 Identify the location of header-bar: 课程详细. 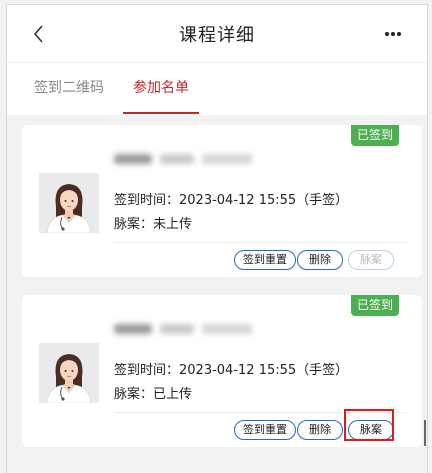
(217, 33).